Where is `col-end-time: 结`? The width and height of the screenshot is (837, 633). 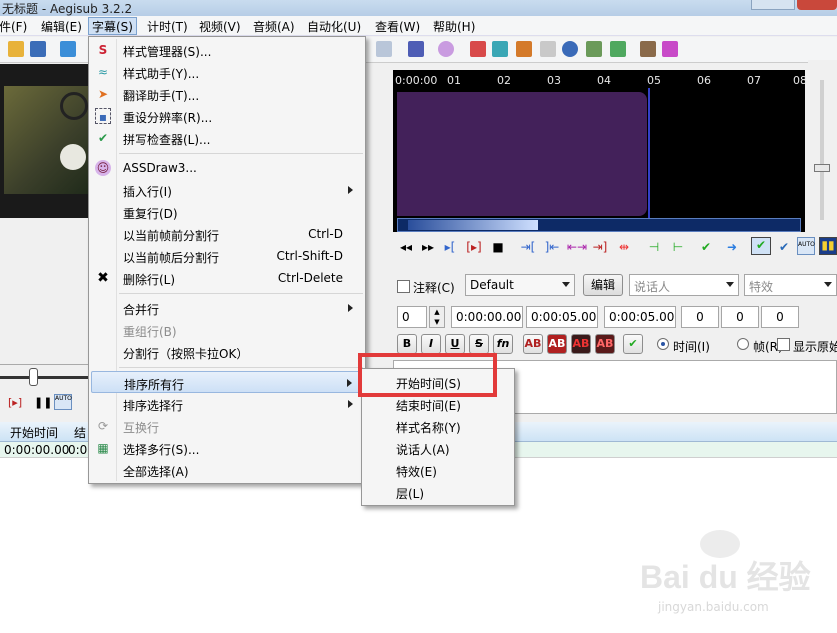
col-end-time: 结 is located at coordinates (80, 432).